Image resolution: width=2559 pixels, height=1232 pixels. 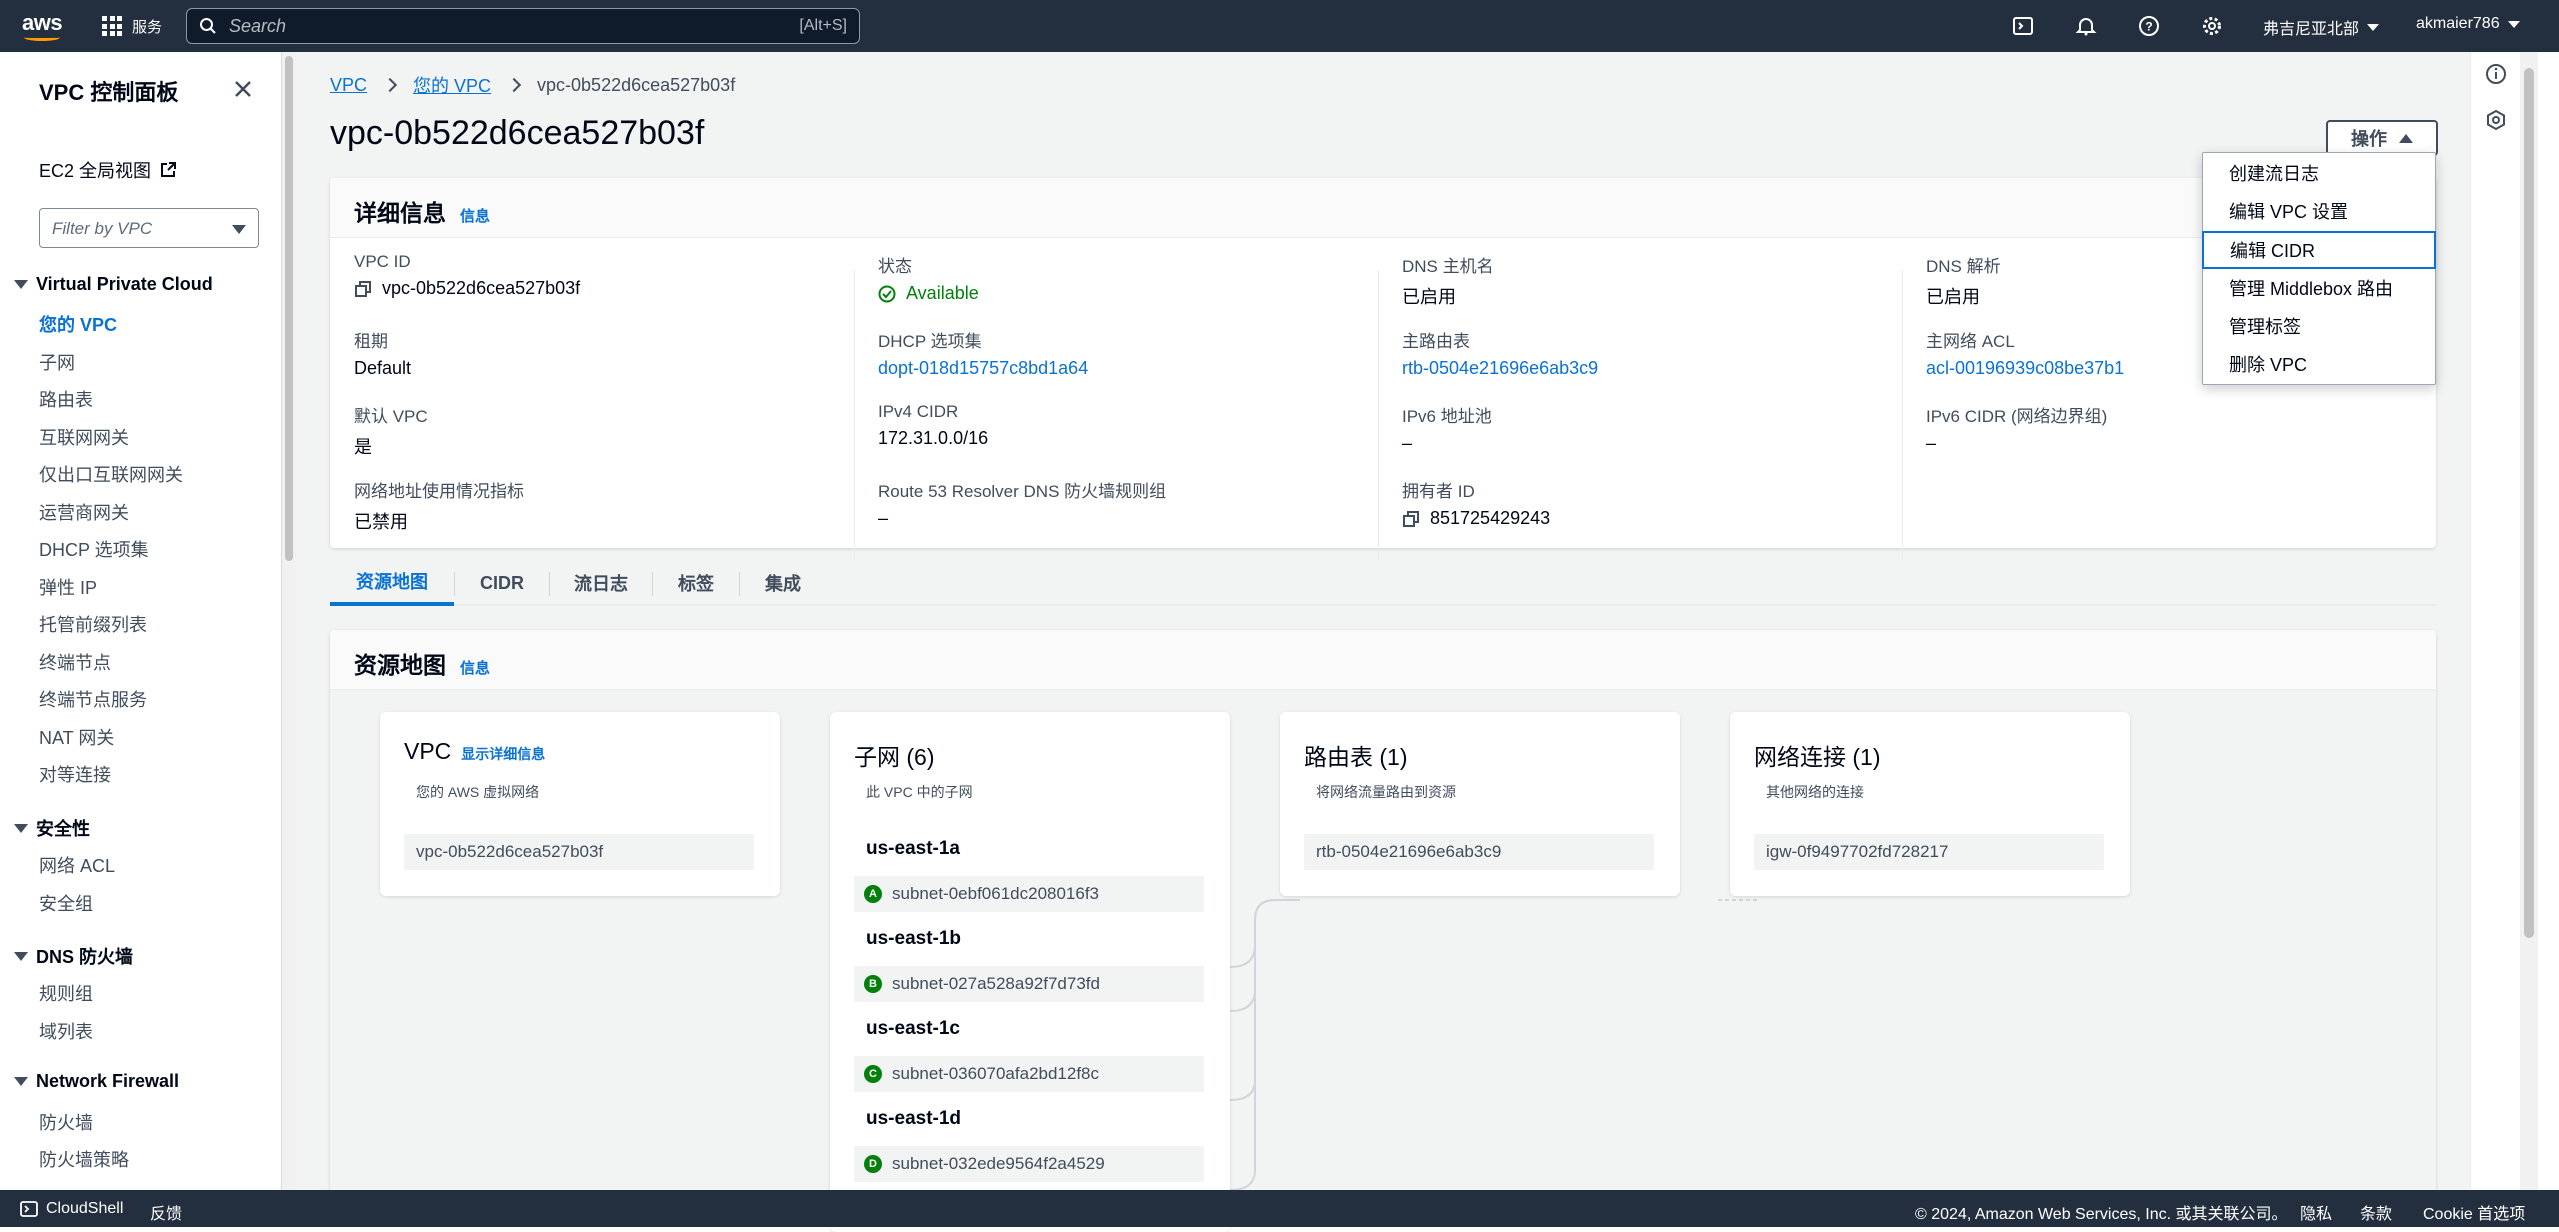 I want to click on page-scrollbar, so click(x=2529, y=621).